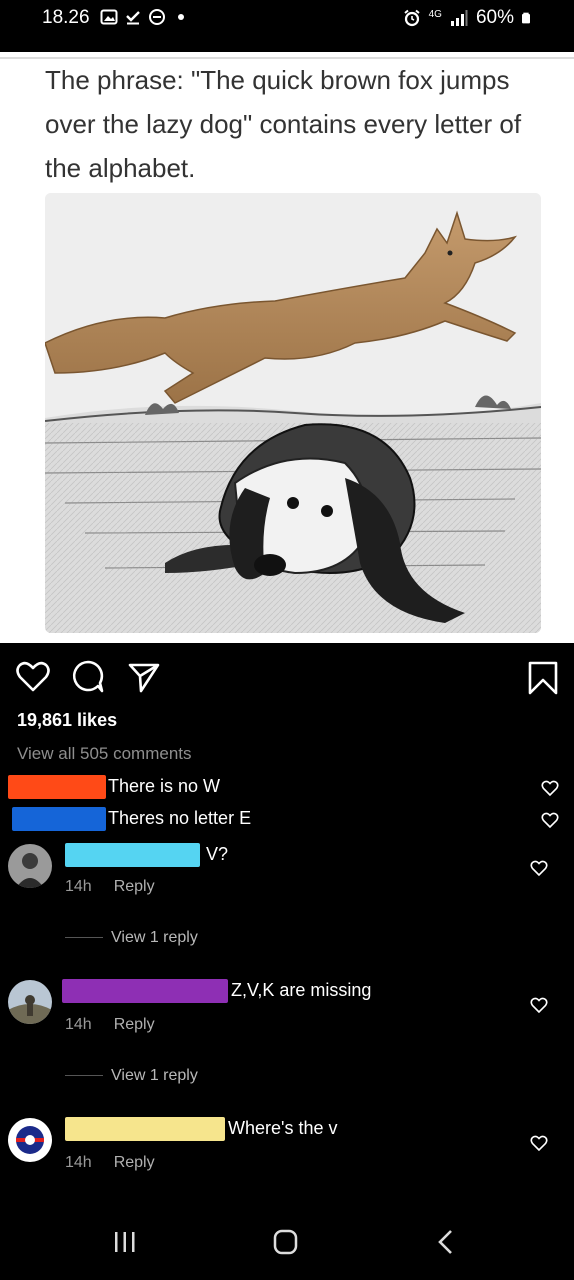  I want to click on gallery-notification-icon, so click(109, 17).